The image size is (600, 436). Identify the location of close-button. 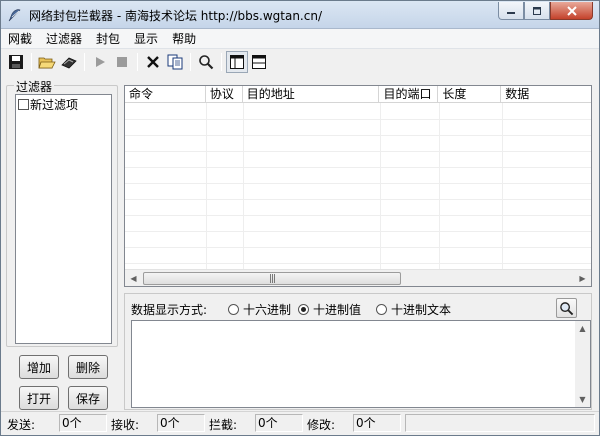
(571, 11).